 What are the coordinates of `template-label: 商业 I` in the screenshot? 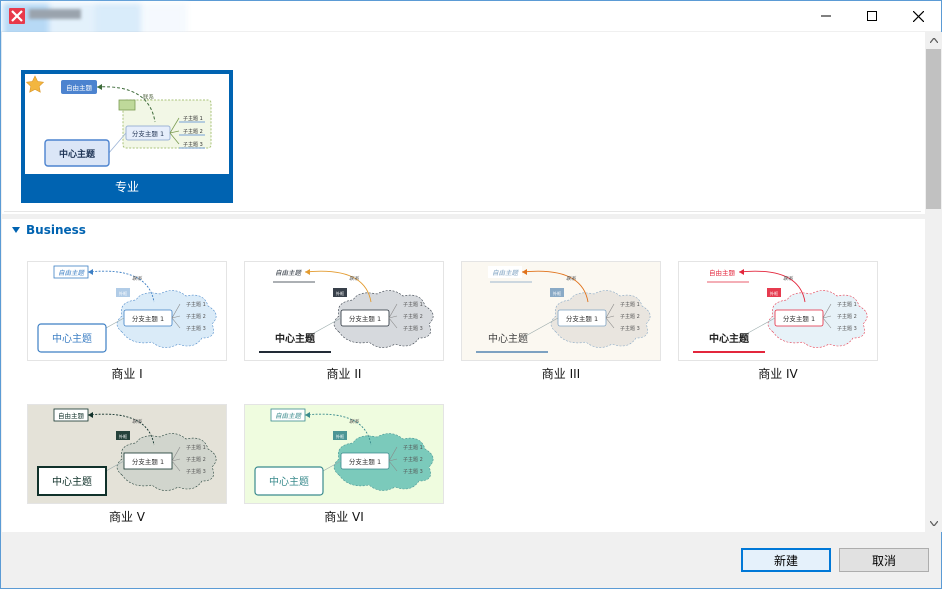 It's located at (127, 373).